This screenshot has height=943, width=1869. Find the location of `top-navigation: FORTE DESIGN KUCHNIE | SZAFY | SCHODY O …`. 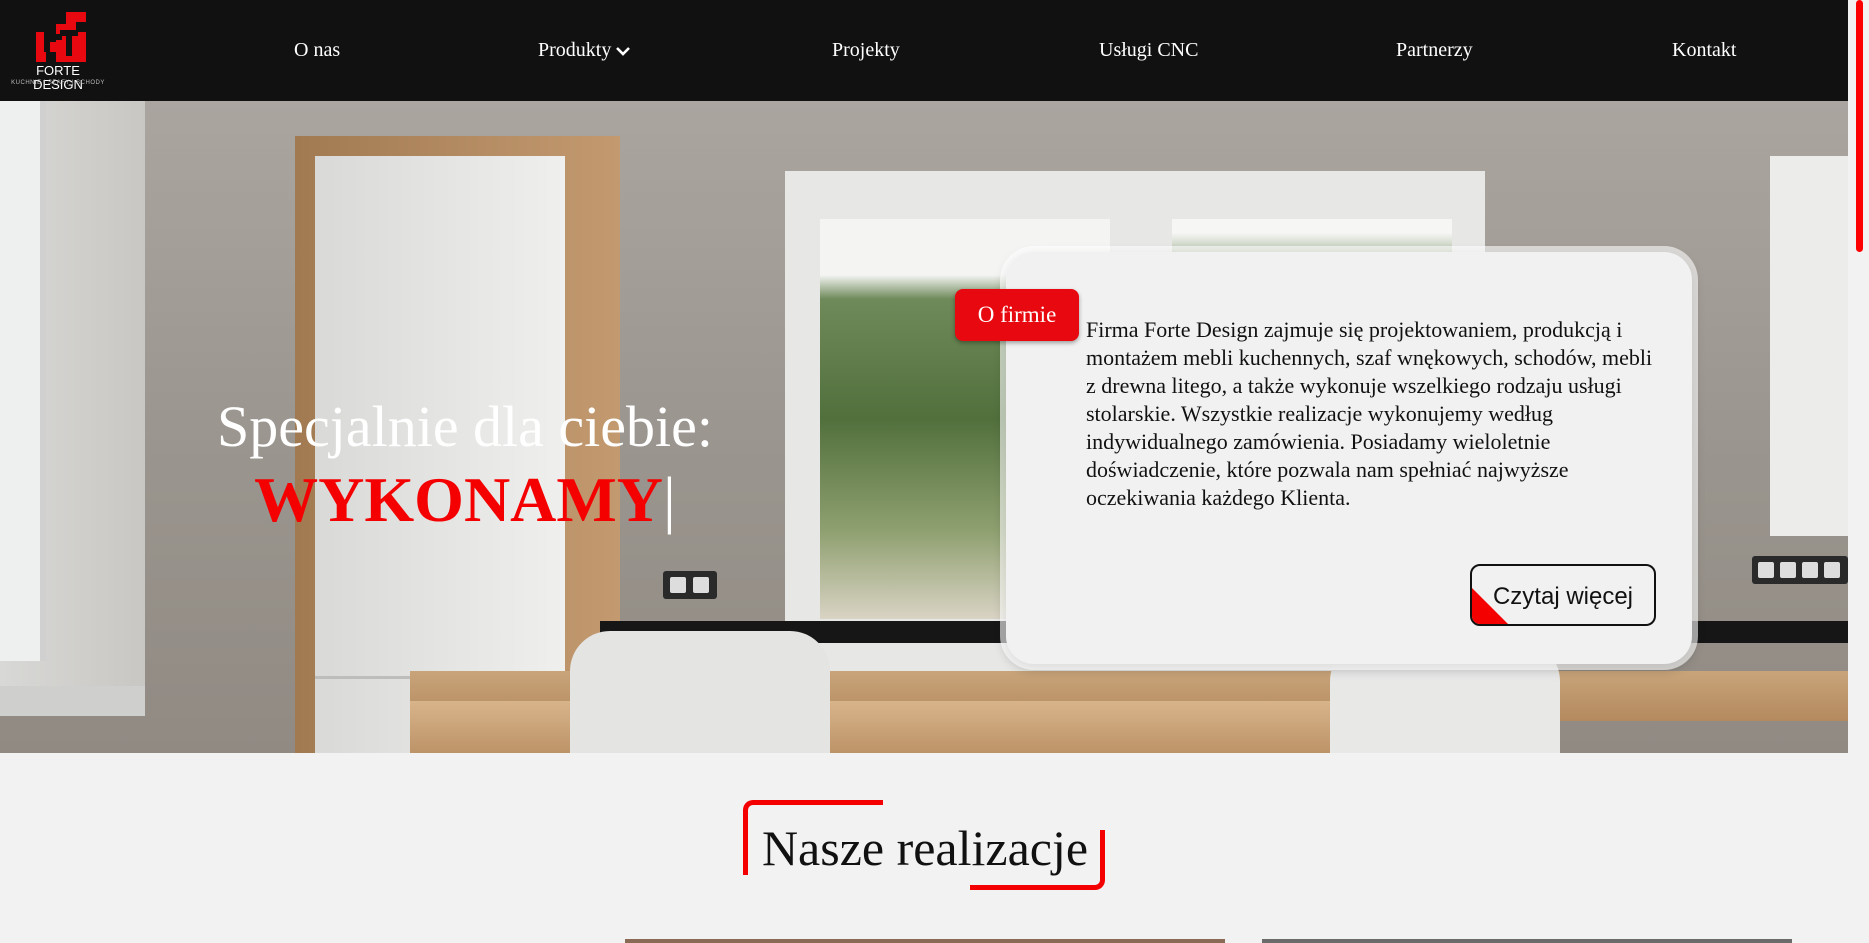

top-navigation: FORTE DESIGN KUCHNIE | SZAFY | SCHODY O … is located at coordinates (924, 51).